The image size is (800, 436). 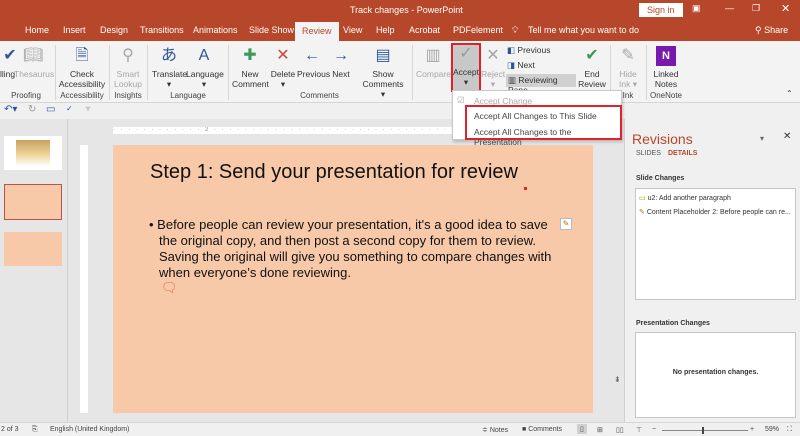 I want to click on reviewing-pane-button: ▥ Reviewing Pane, so click(x=541, y=84).